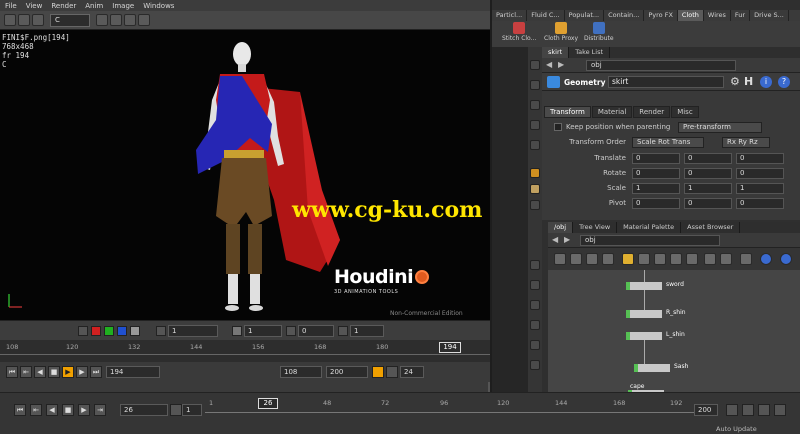 Image resolution: width=800 pixels, height=434 pixels. Describe the element at coordinates (535, 345) in the screenshot. I see `ghost-icon` at that location.